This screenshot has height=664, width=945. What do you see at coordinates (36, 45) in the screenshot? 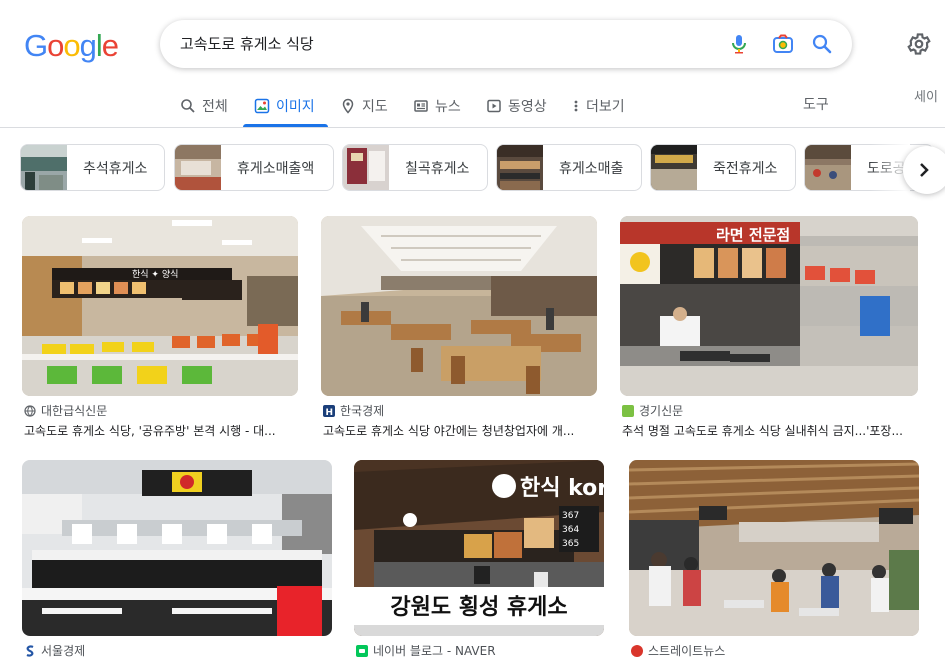
I see `logo-letter: G` at bounding box center [36, 45].